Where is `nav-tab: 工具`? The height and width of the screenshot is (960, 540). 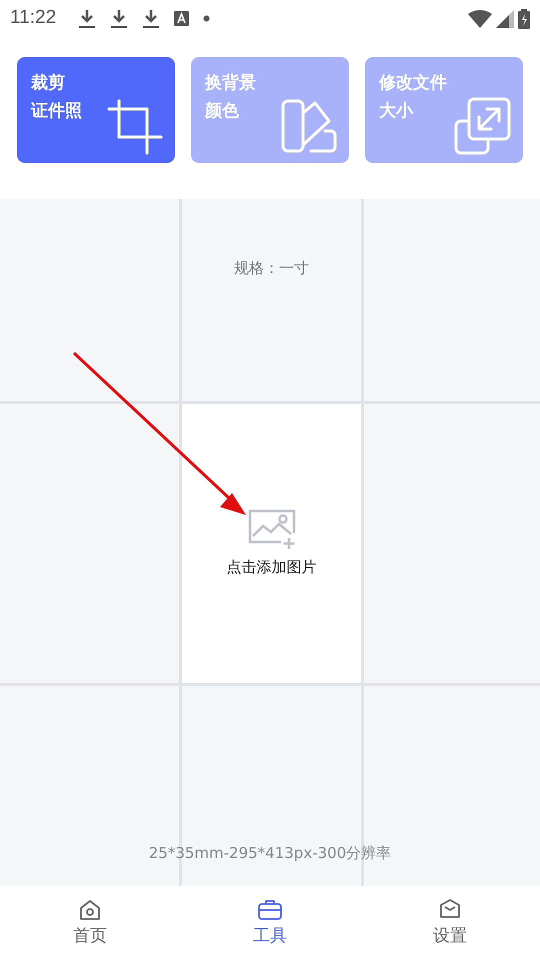
nav-tab: 工具 is located at coordinates (270, 923).